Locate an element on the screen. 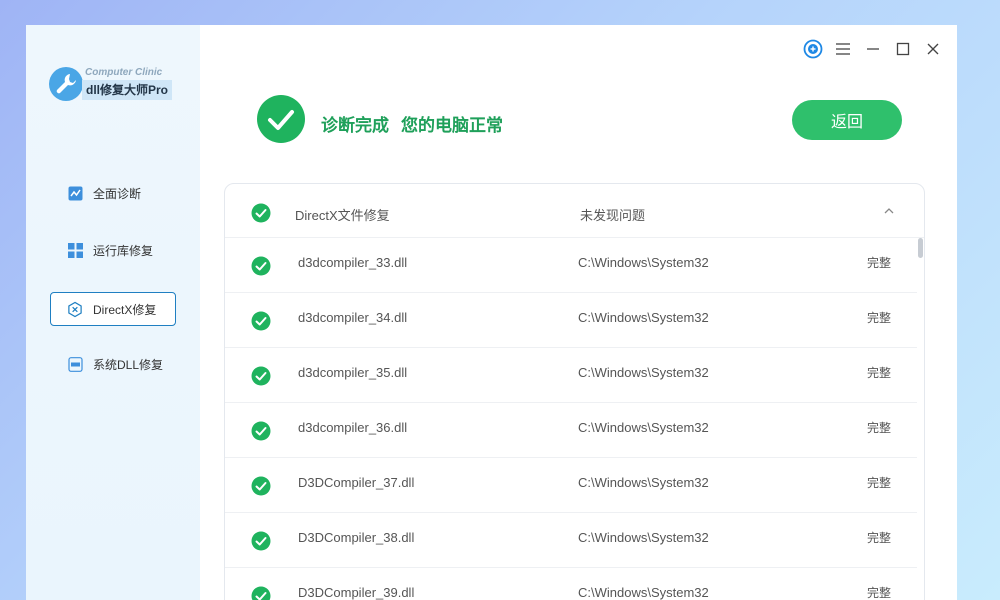 This screenshot has width=1000, height=600. scrollbar-thumb is located at coordinates (920, 248).